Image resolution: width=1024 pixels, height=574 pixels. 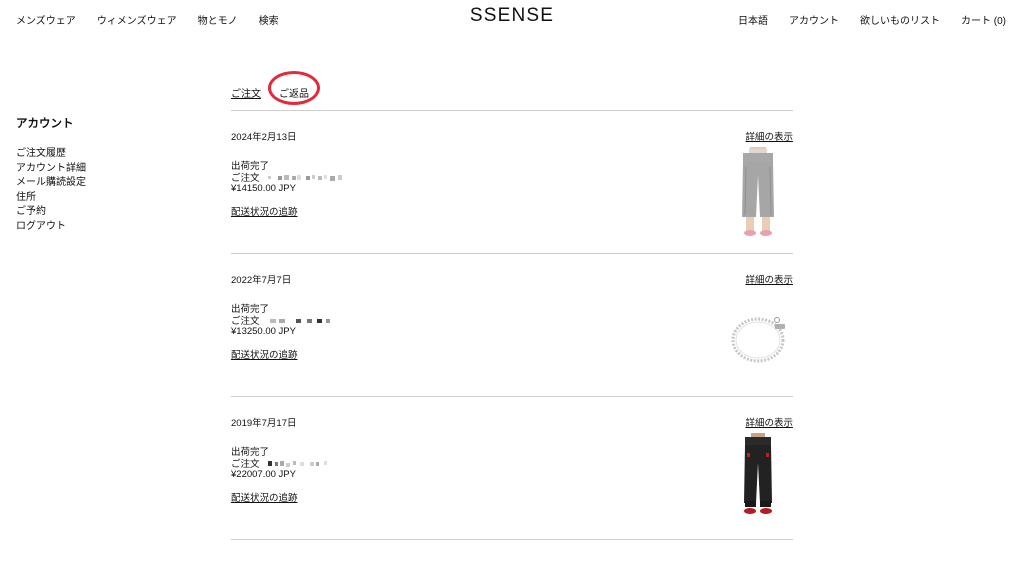 I want to click on sidebar-item-logout: ログアウト, so click(x=91, y=227).